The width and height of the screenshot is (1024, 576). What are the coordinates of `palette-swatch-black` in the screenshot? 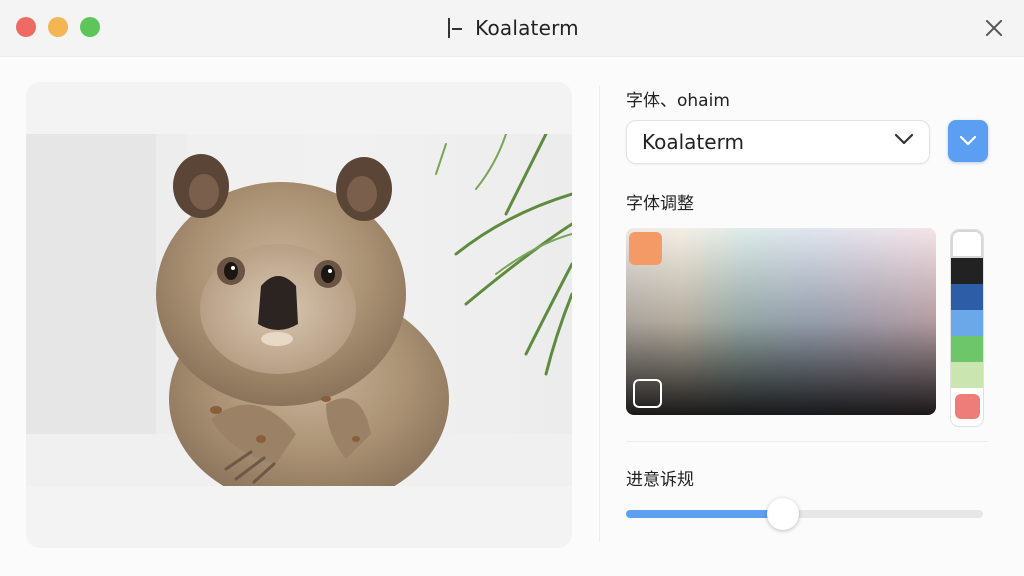 It's located at (967, 271).